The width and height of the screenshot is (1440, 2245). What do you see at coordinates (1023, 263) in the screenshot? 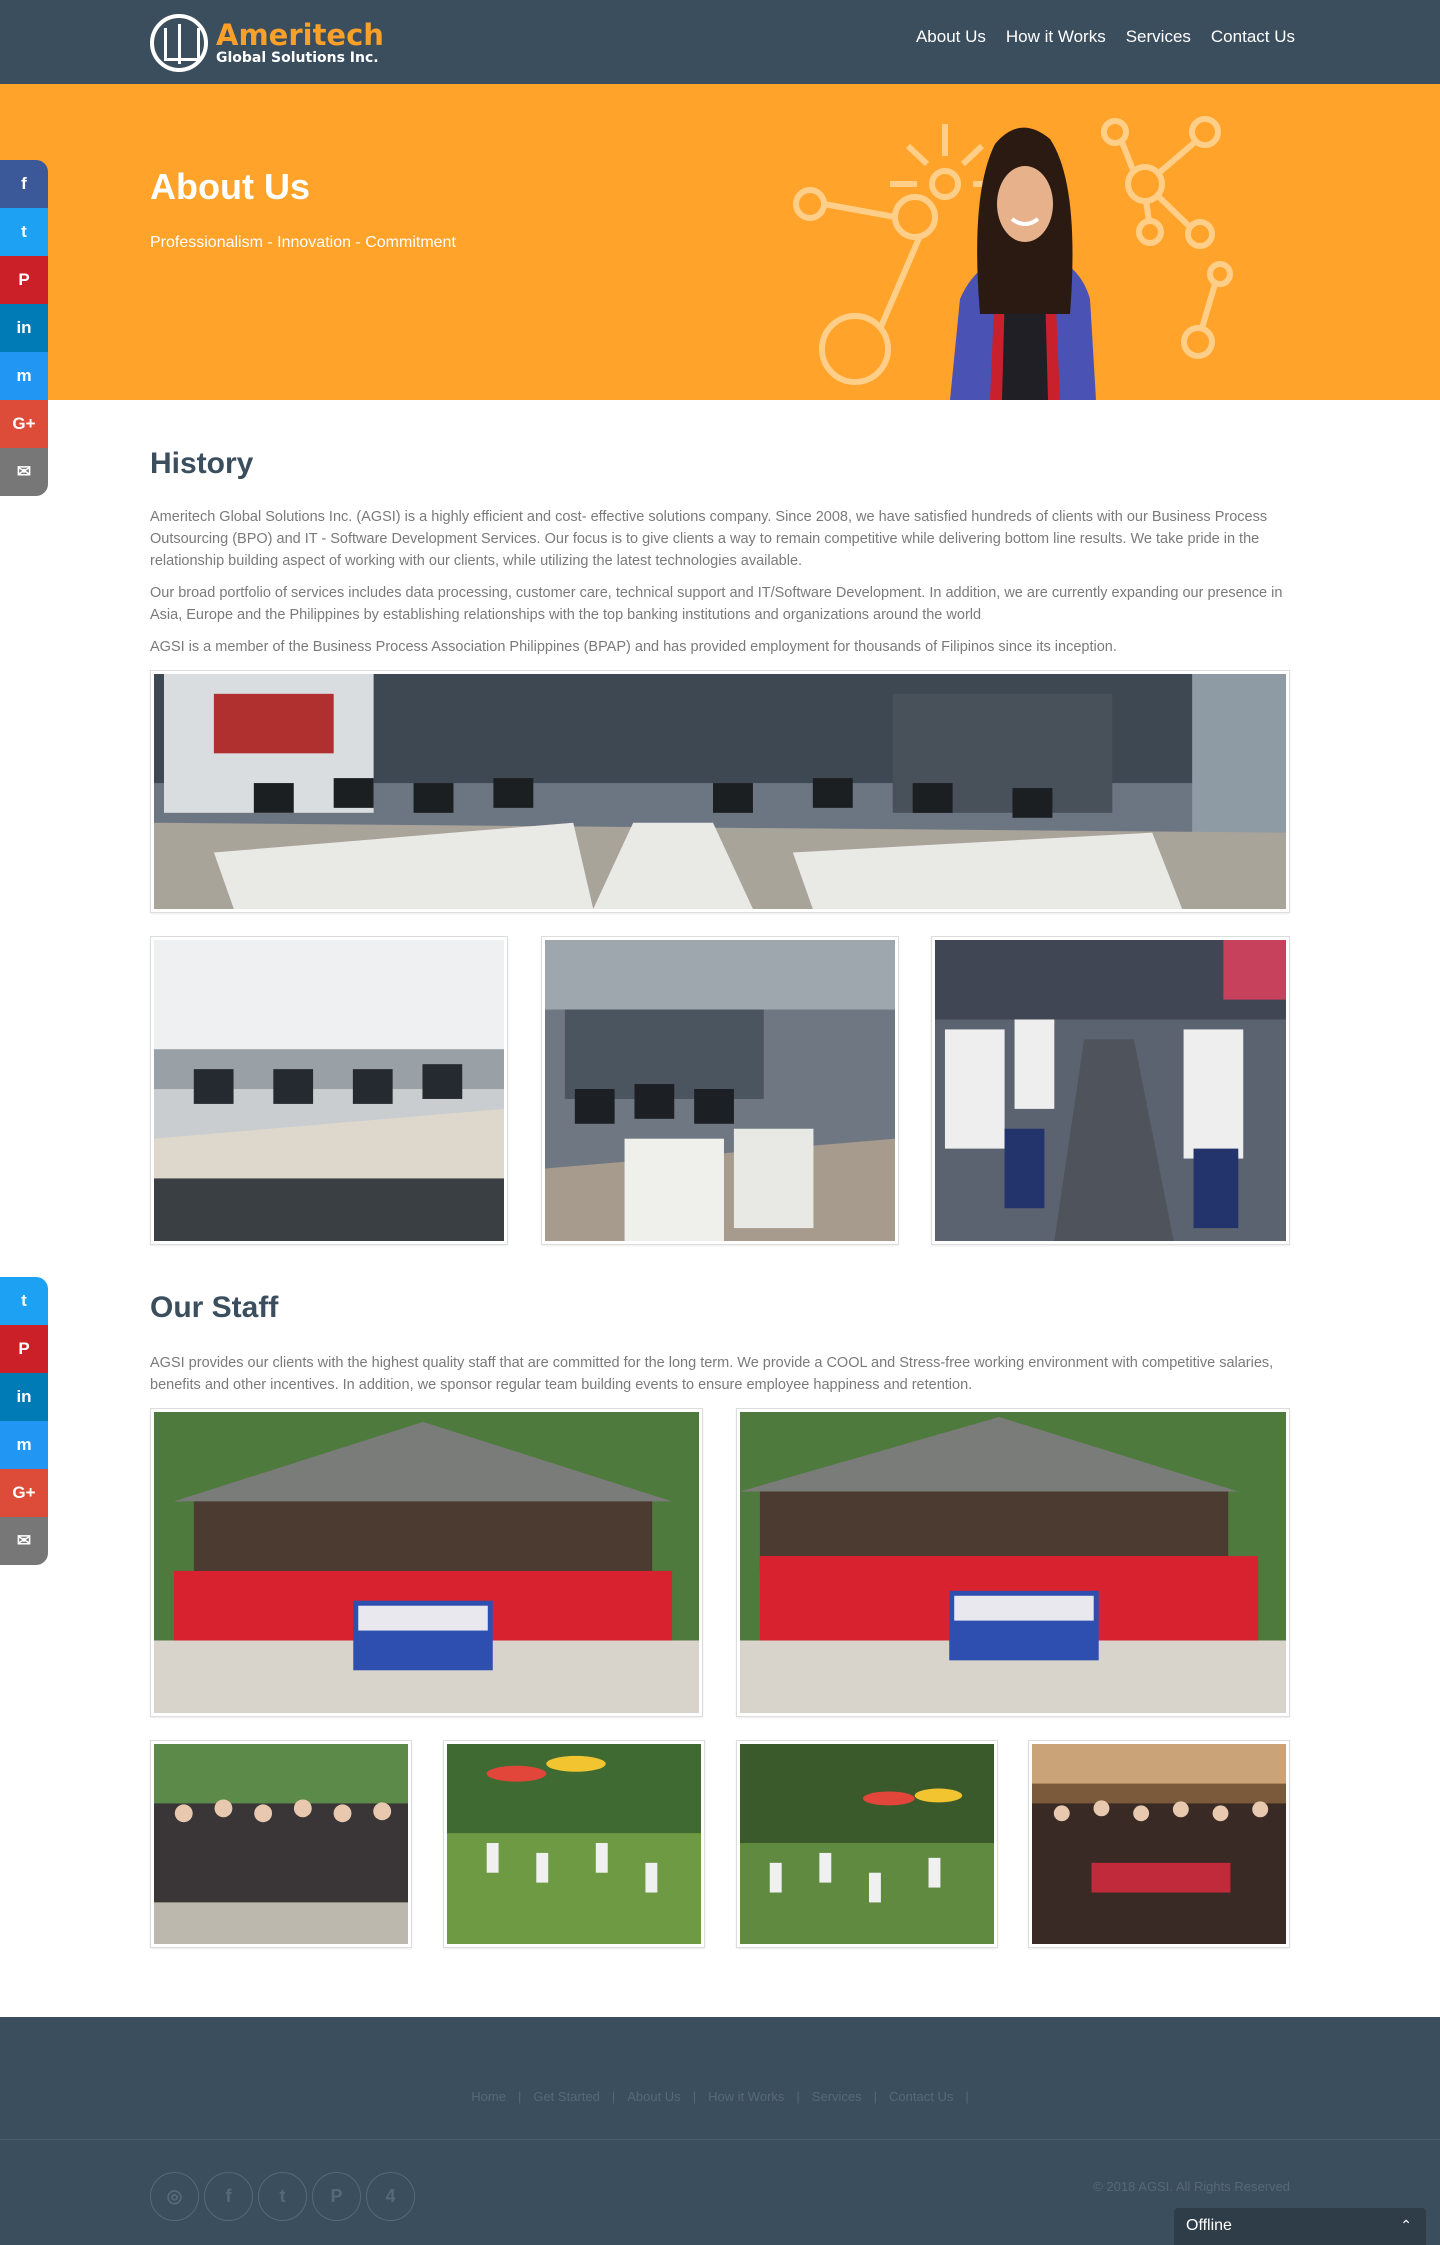
I see `hero-person` at bounding box center [1023, 263].